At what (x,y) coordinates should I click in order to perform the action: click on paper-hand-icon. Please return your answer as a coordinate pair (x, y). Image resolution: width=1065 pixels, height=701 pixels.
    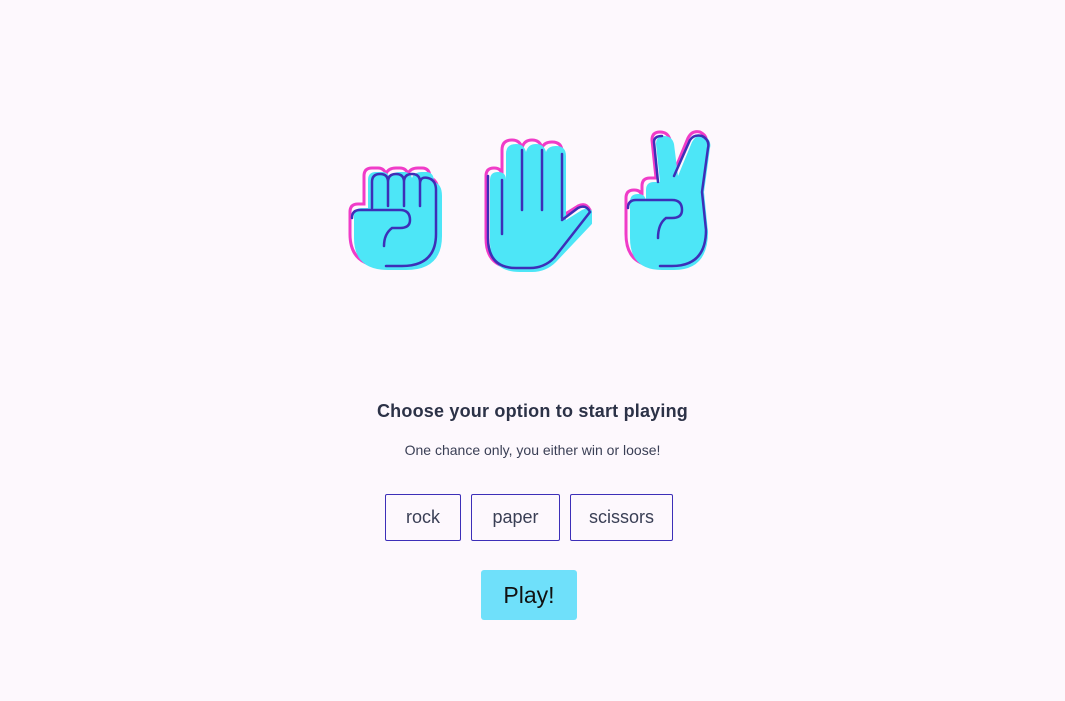
    Looking at the image, I should click on (537, 204).